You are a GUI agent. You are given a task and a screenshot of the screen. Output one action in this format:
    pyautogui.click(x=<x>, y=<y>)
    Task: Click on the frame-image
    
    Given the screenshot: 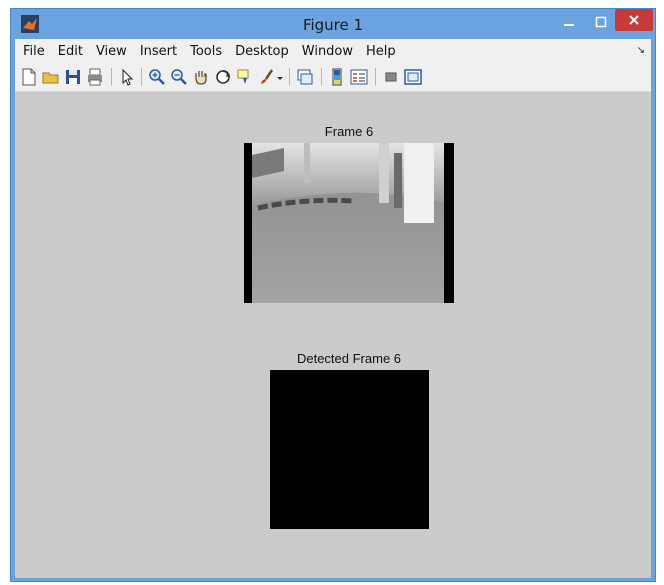 What is the action you would take?
    pyautogui.click(x=349, y=223)
    